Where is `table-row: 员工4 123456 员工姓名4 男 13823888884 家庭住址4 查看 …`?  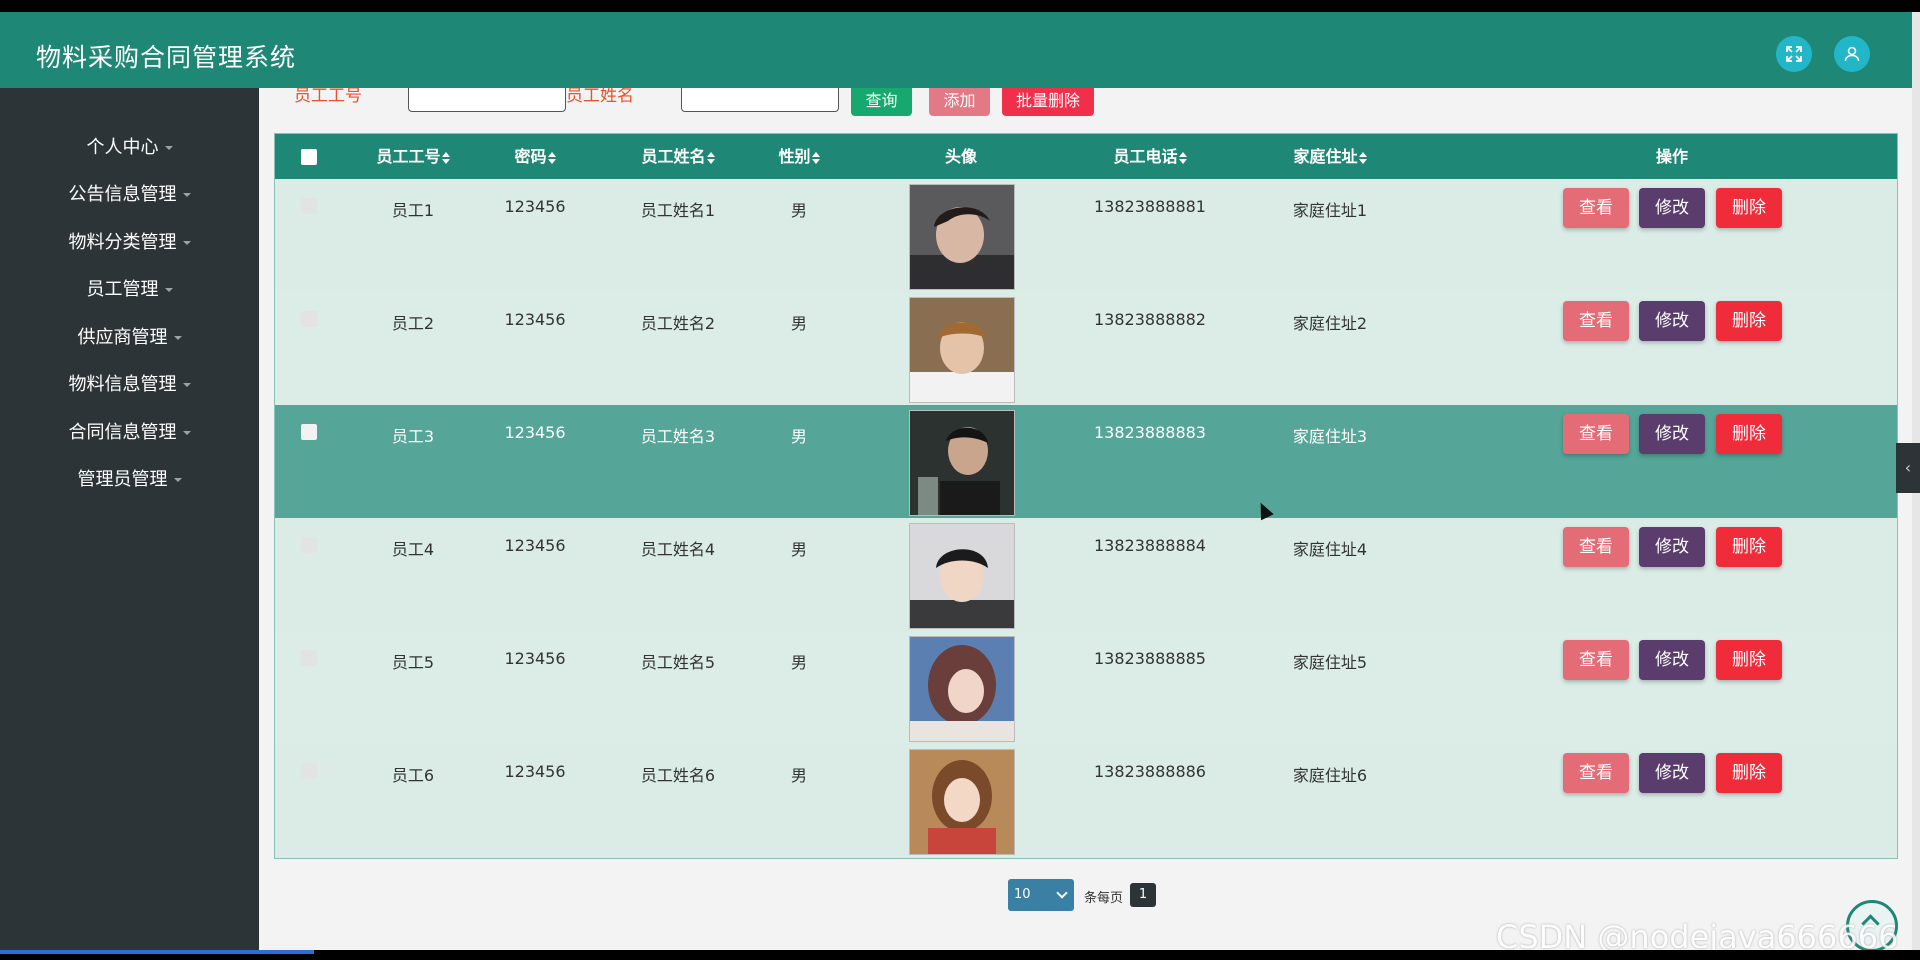
table-row: 员工4 123456 员工姓名4 男 13823888884 家庭住址4 查看 … is located at coordinates (1086, 574).